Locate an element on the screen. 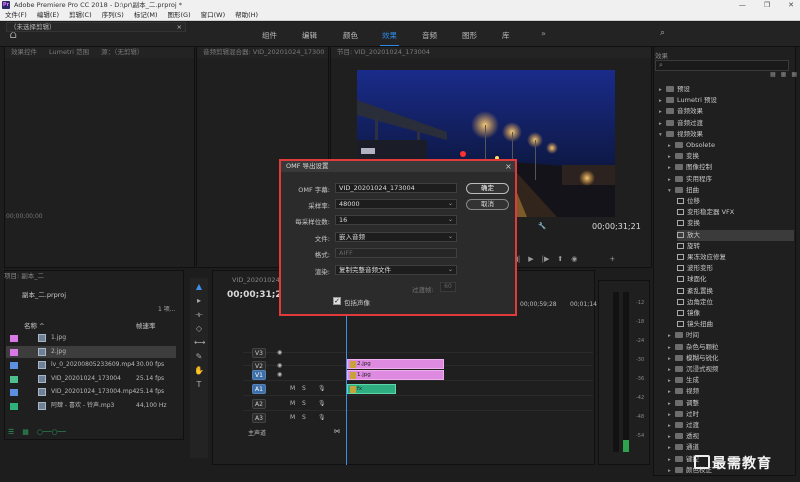 This screenshot has height=482, width=800. column-name: 名称 ^ is located at coordinates (34, 325).